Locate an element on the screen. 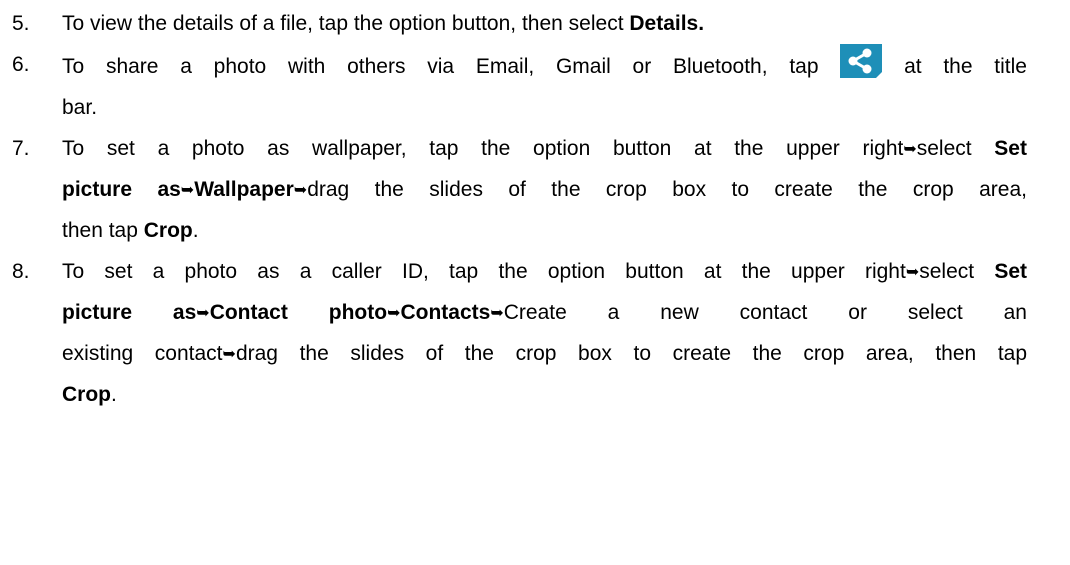  step-text-line: Crop. is located at coordinates (89, 394).